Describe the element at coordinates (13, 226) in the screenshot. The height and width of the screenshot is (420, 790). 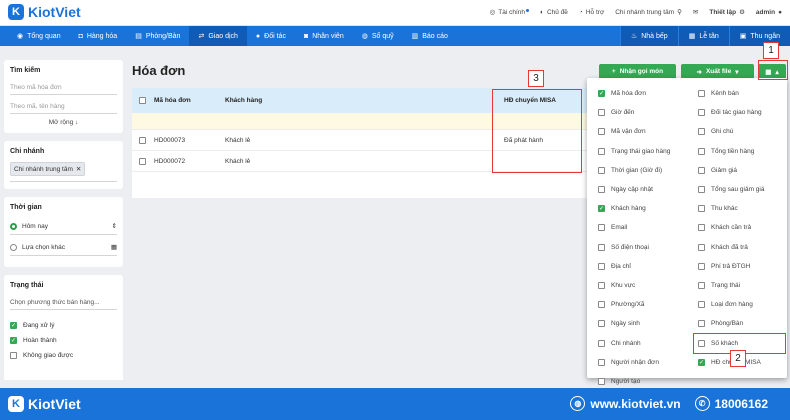
I see `radio-selected` at that location.